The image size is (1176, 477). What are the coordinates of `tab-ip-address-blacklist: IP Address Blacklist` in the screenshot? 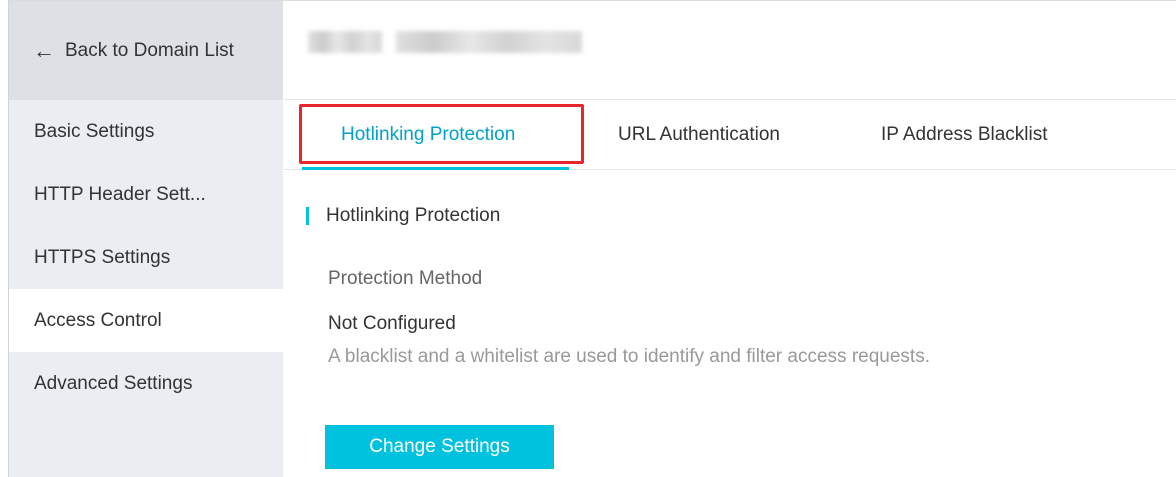 It's located at (964, 135).